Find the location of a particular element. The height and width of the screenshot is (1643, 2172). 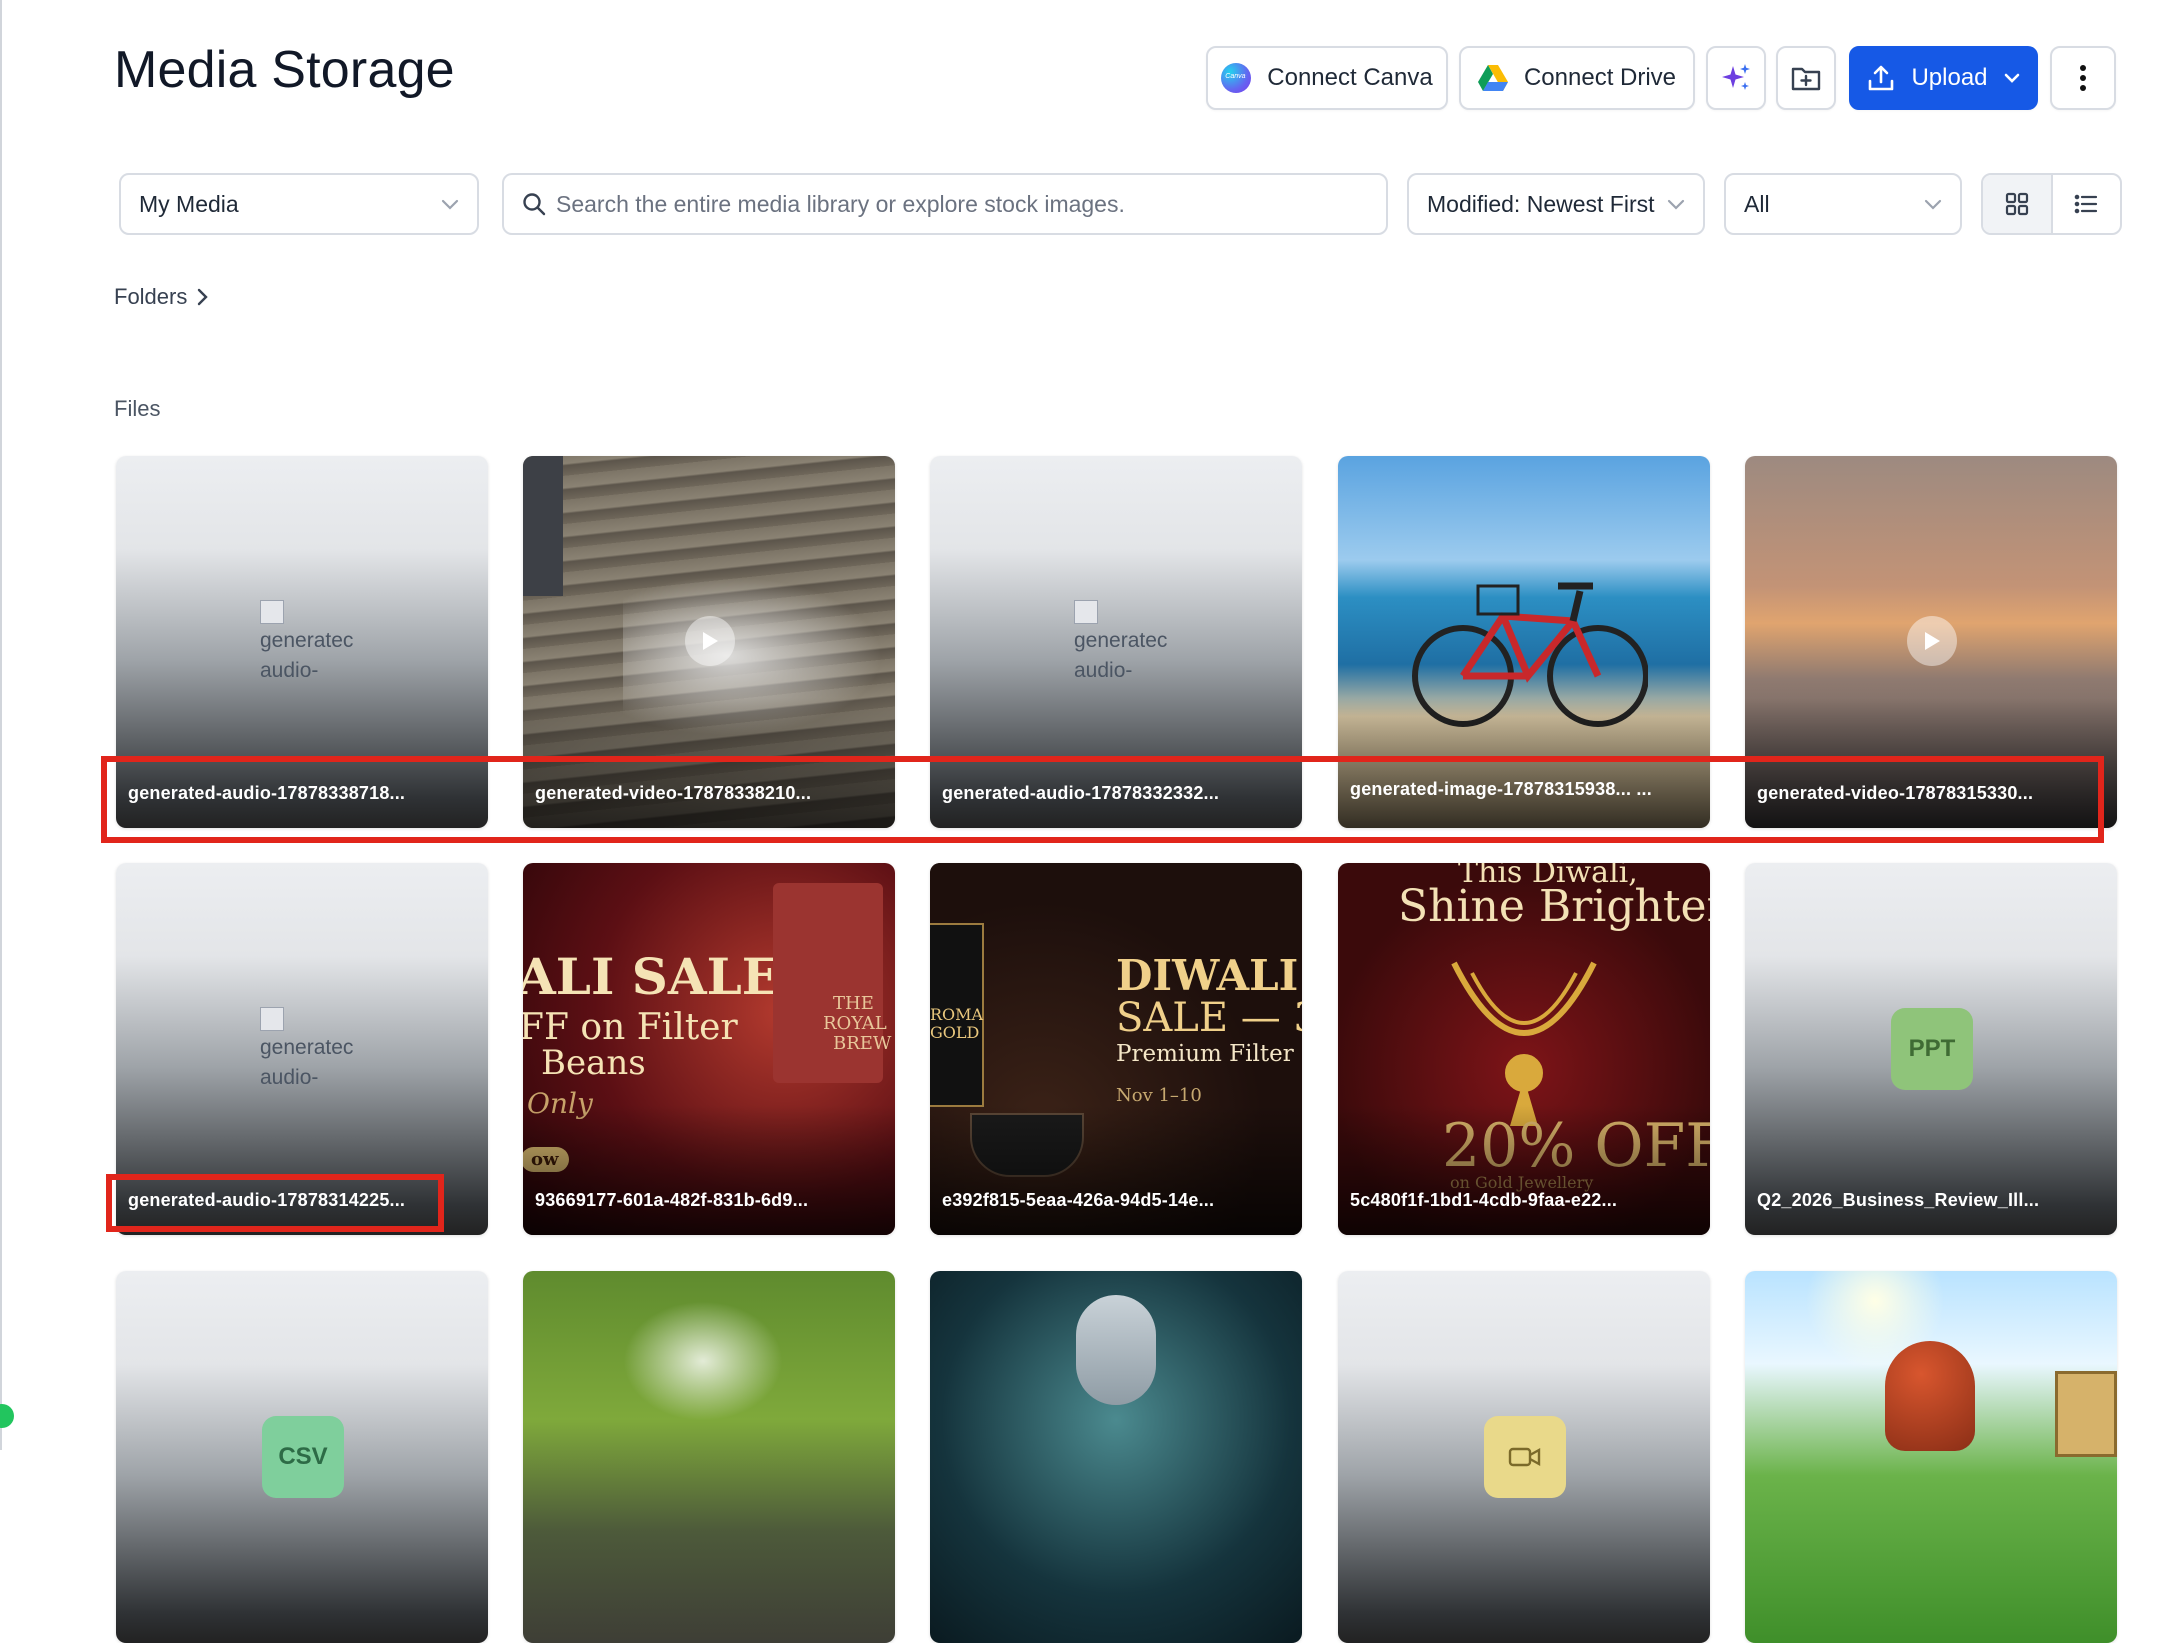

ai-magic-button is located at coordinates (1736, 78).